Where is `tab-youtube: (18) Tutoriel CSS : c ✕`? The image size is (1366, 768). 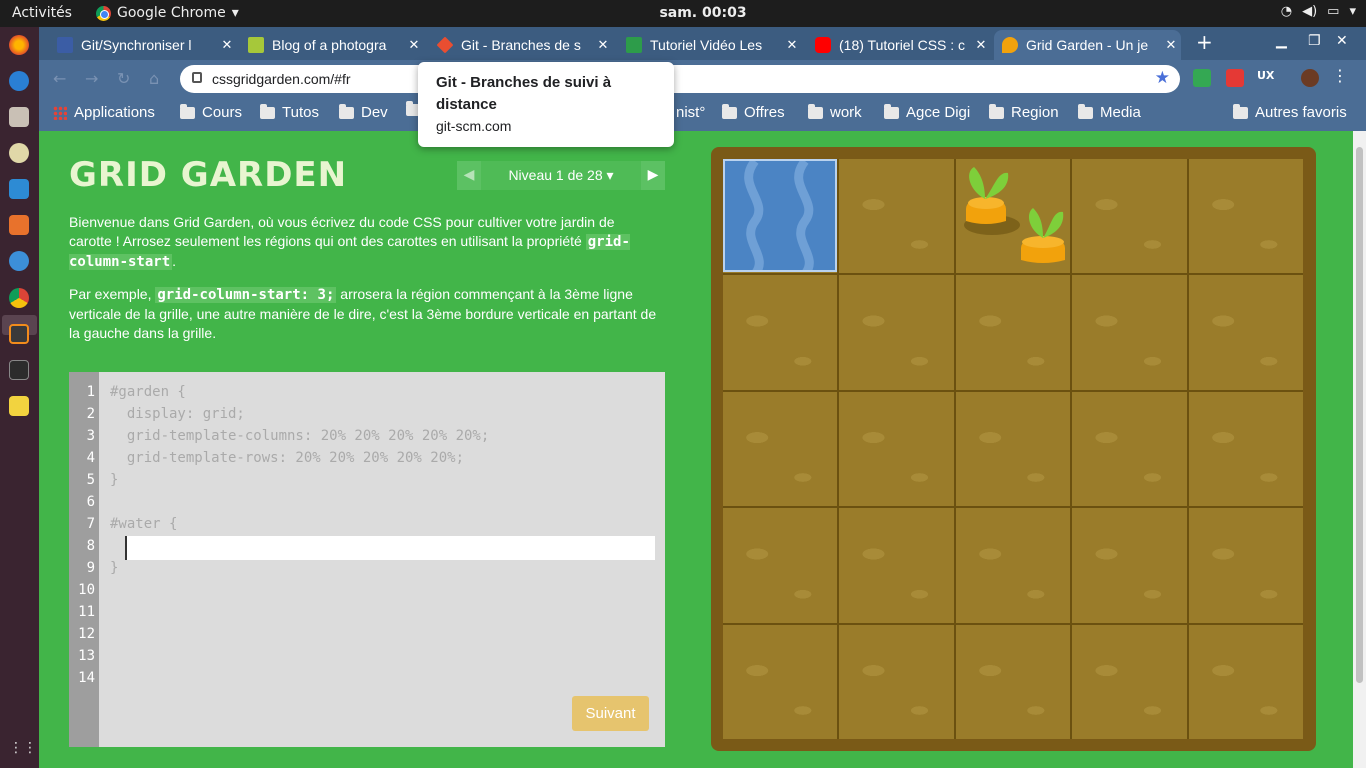 tab-youtube: (18) Tutoriel CSS : c ✕ is located at coordinates (899, 45).